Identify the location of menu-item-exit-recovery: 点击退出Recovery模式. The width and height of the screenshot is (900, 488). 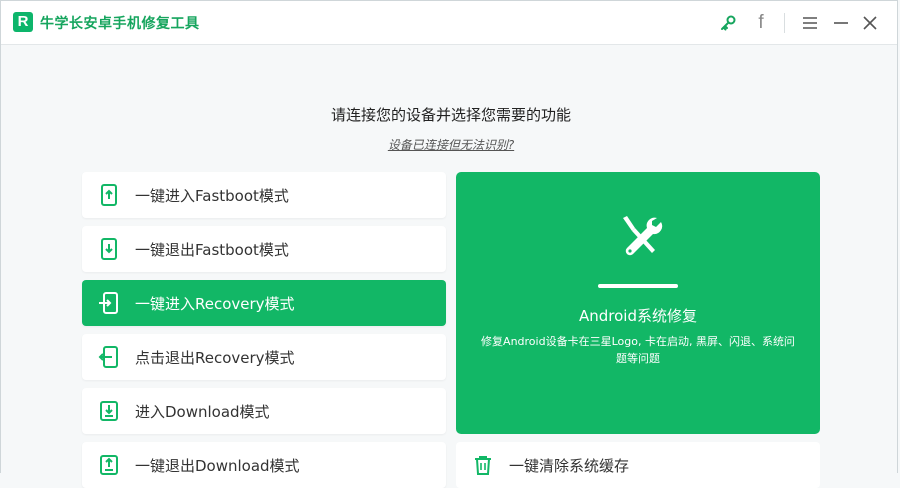
(264, 357).